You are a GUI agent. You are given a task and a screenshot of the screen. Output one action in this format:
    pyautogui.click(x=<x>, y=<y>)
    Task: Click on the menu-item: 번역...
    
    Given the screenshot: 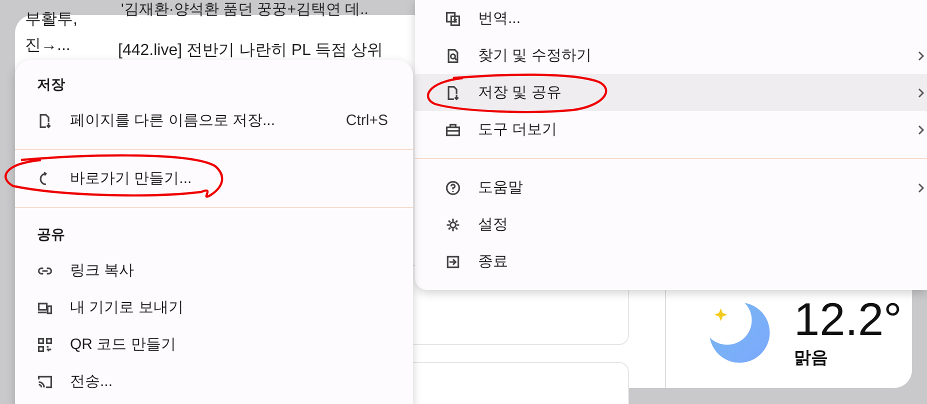 What is the action you would take?
    pyautogui.click(x=671, y=18)
    